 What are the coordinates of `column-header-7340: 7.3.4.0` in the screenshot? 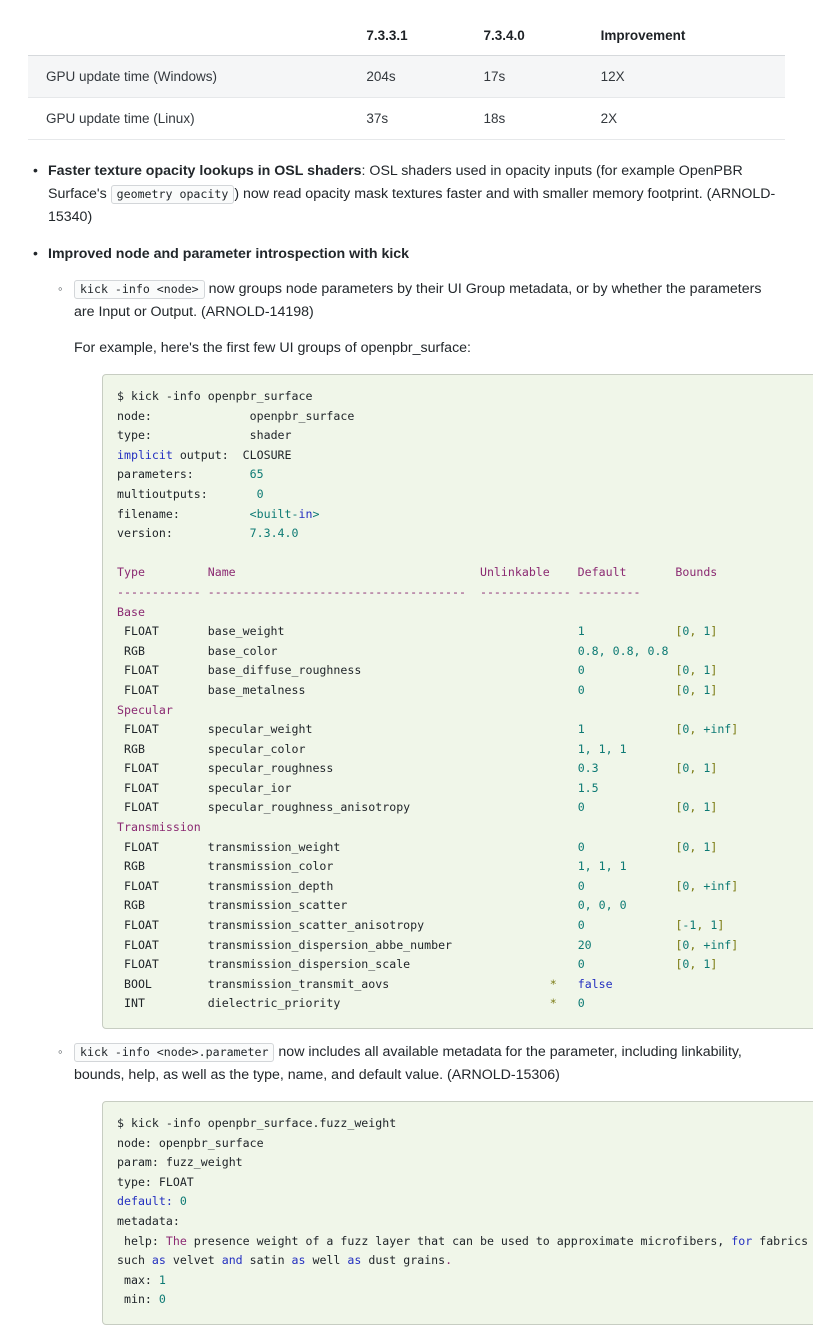 It's located at (534, 39).